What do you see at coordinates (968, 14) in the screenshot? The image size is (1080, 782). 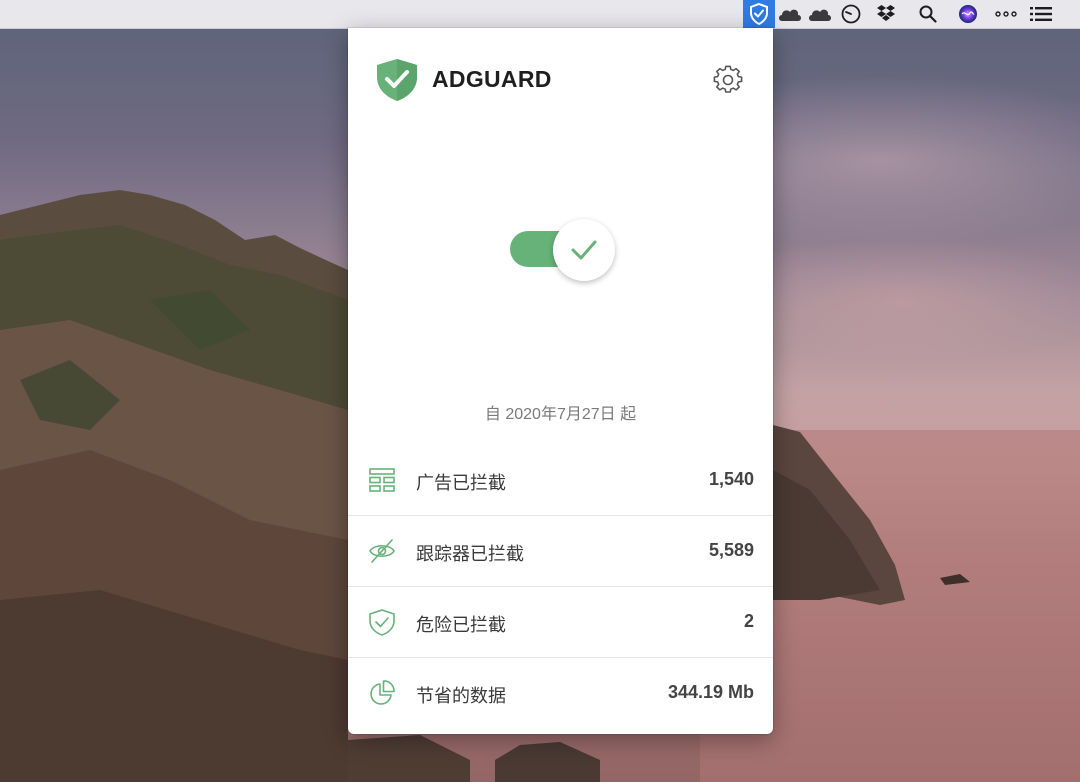 I see `siri-icon` at bounding box center [968, 14].